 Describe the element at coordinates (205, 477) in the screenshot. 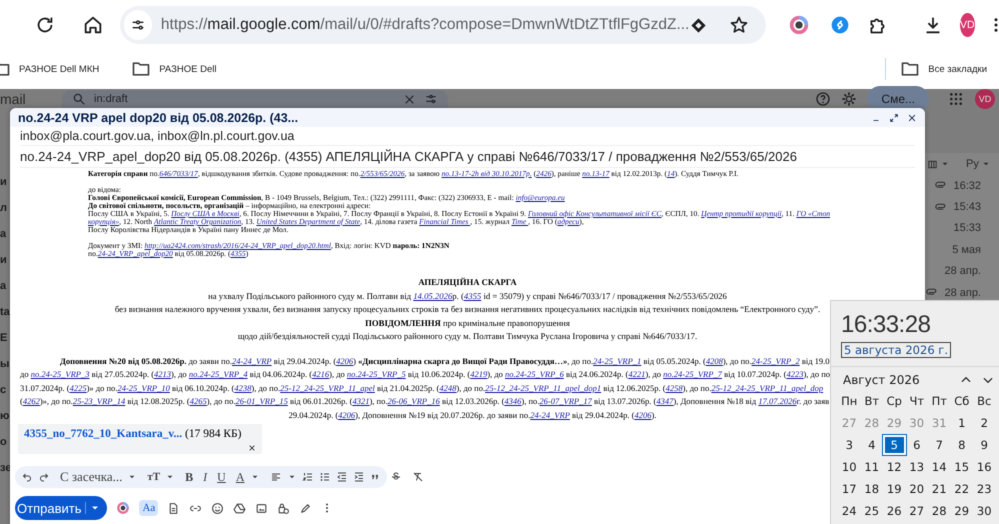

I see `italic-button: I` at that location.